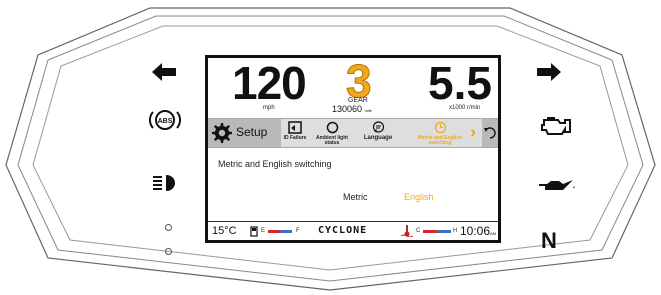 The width and height of the screenshot is (661, 295). Describe the element at coordinates (455, 231) in the screenshot. I see `coolant-high-label: H` at that location.